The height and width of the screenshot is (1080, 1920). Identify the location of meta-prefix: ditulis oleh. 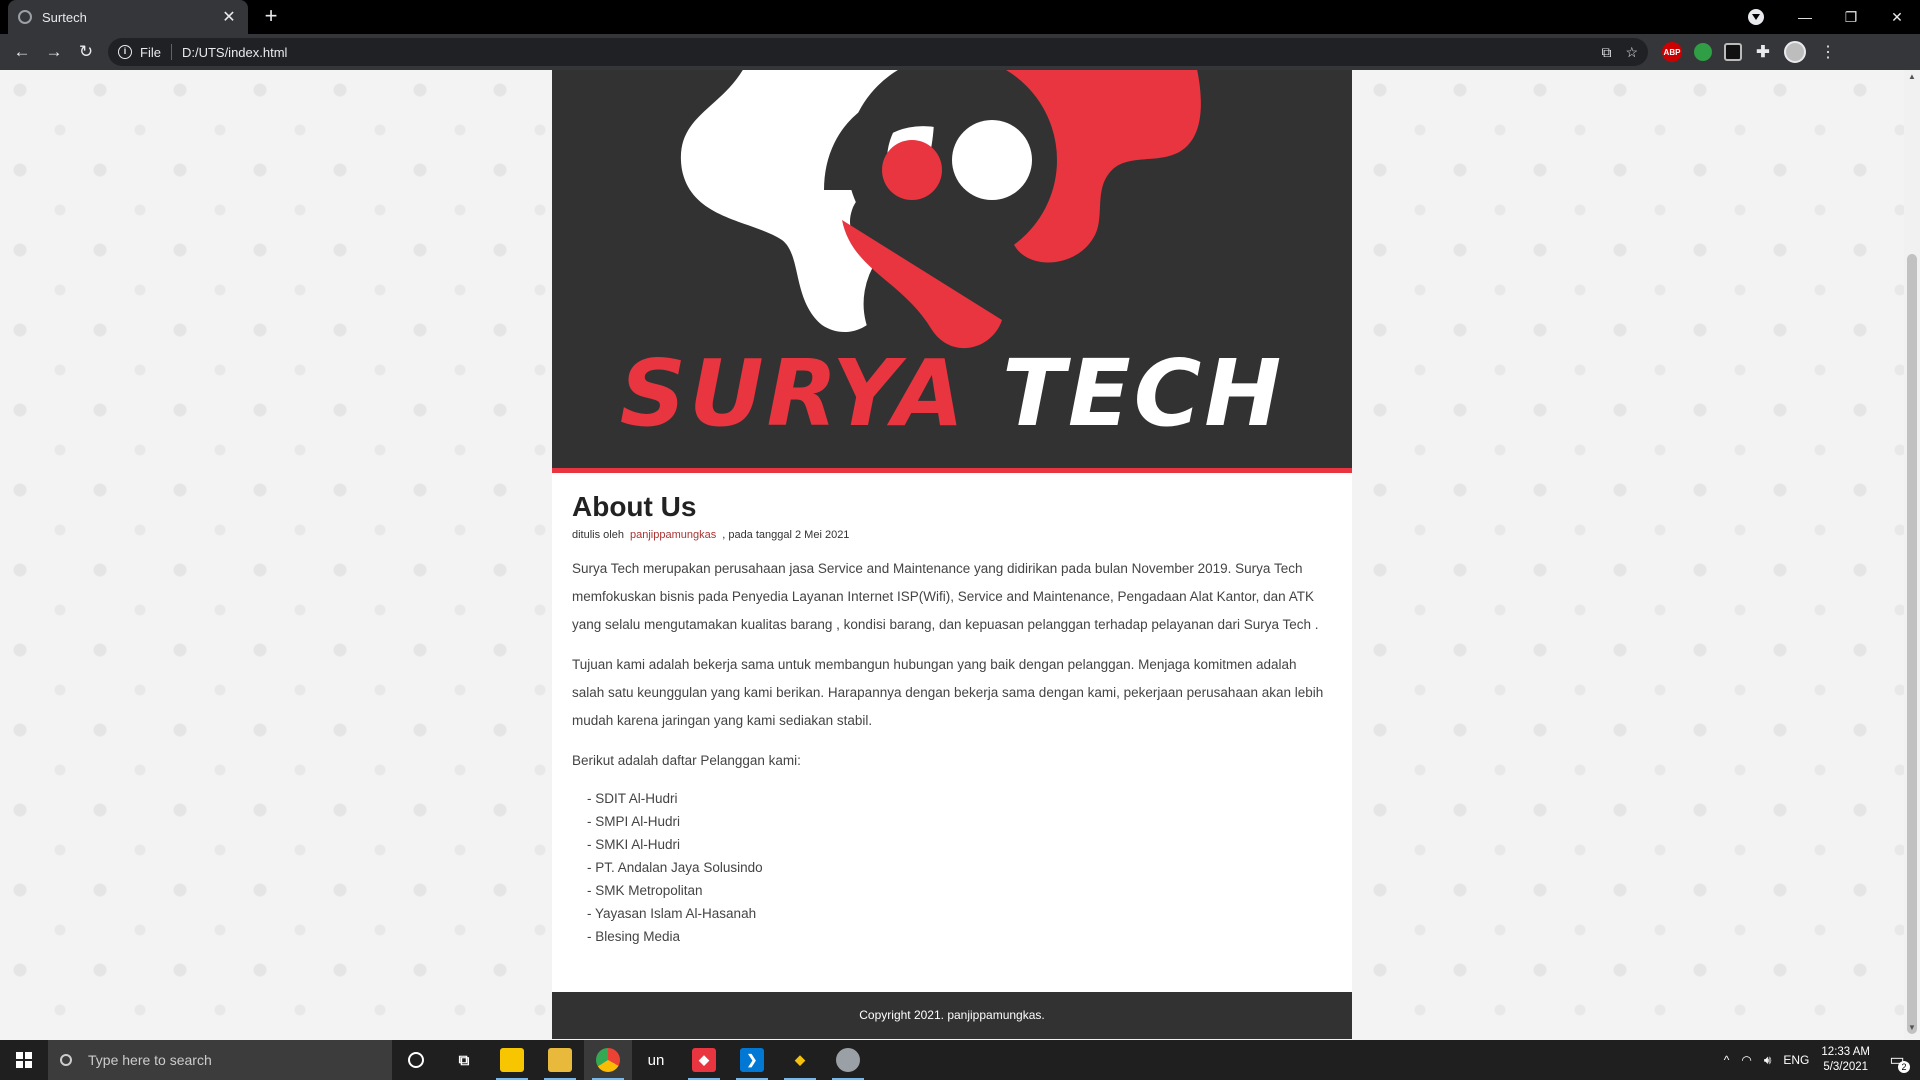
(598, 535).